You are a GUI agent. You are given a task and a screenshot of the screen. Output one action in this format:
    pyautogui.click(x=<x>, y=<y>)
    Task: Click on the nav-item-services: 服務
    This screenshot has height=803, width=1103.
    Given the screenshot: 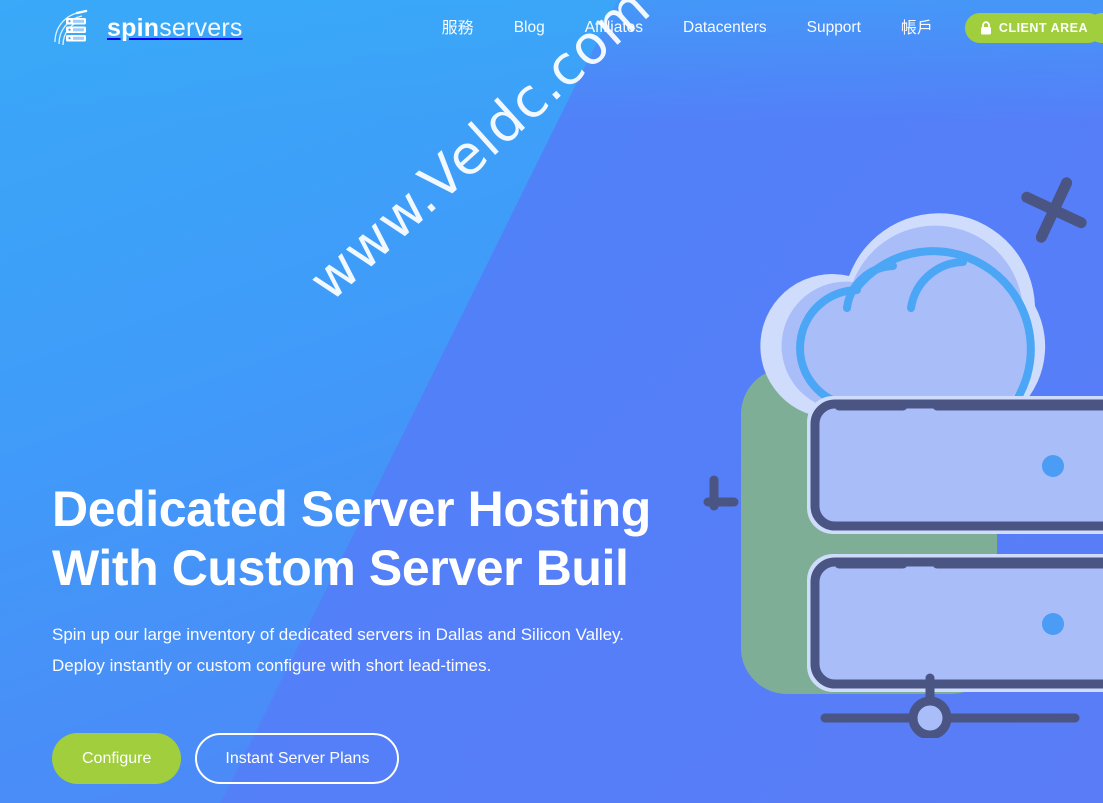 What is the action you would take?
    pyautogui.click(x=458, y=28)
    